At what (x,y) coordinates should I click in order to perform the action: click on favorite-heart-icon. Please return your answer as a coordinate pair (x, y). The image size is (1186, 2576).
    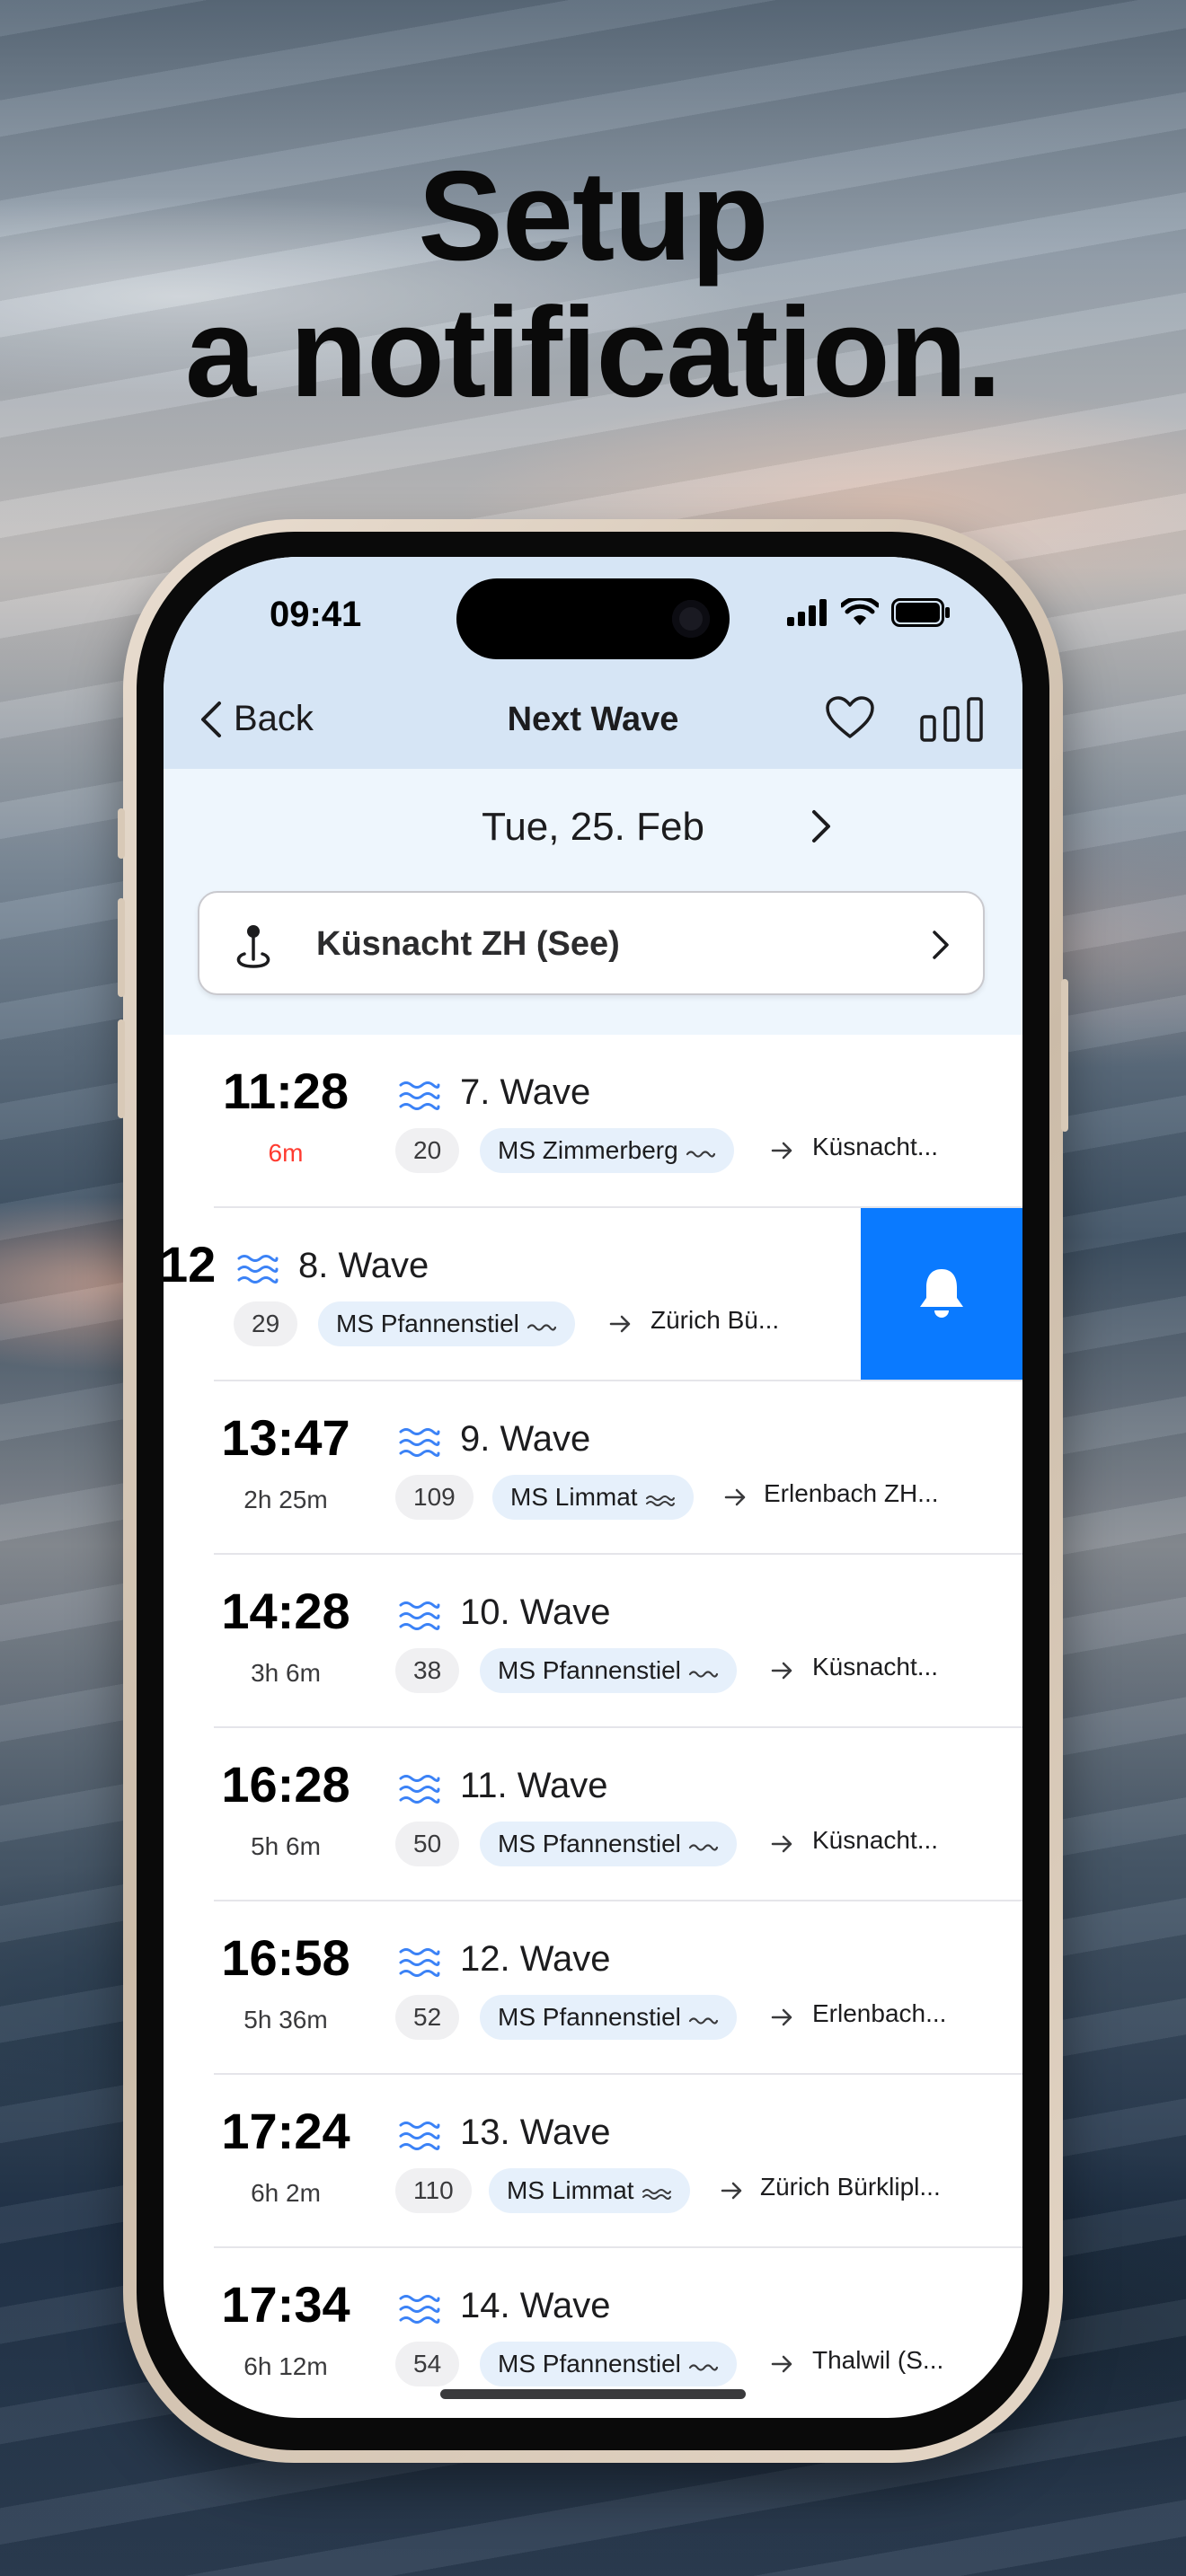
    Looking at the image, I should click on (850, 717).